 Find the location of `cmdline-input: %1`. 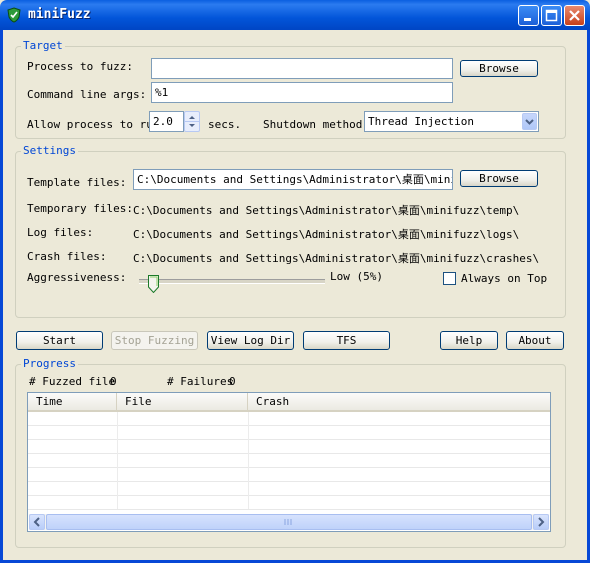

cmdline-input: %1 is located at coordinates (302, 92).